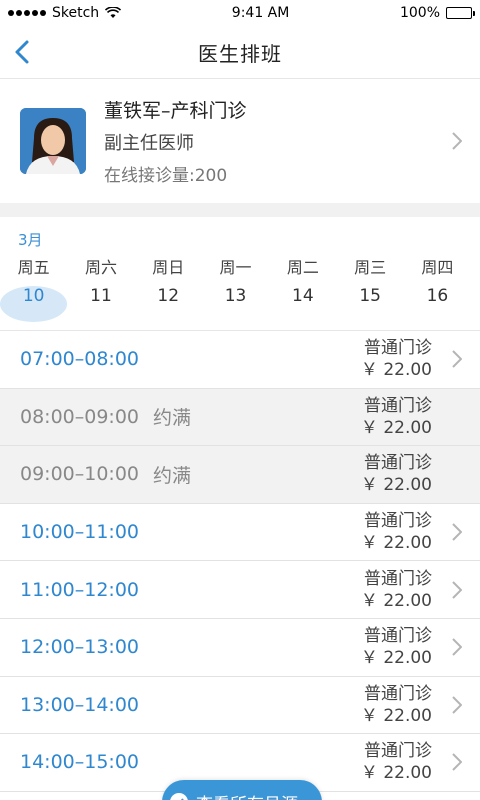 Image resolution: width=480 pixels, height=800 pixels. What do you see at coordinates (80, 762) in the screenshot?
I see `slot-time: 14:00–15:00` at bounding box center [80, 762].